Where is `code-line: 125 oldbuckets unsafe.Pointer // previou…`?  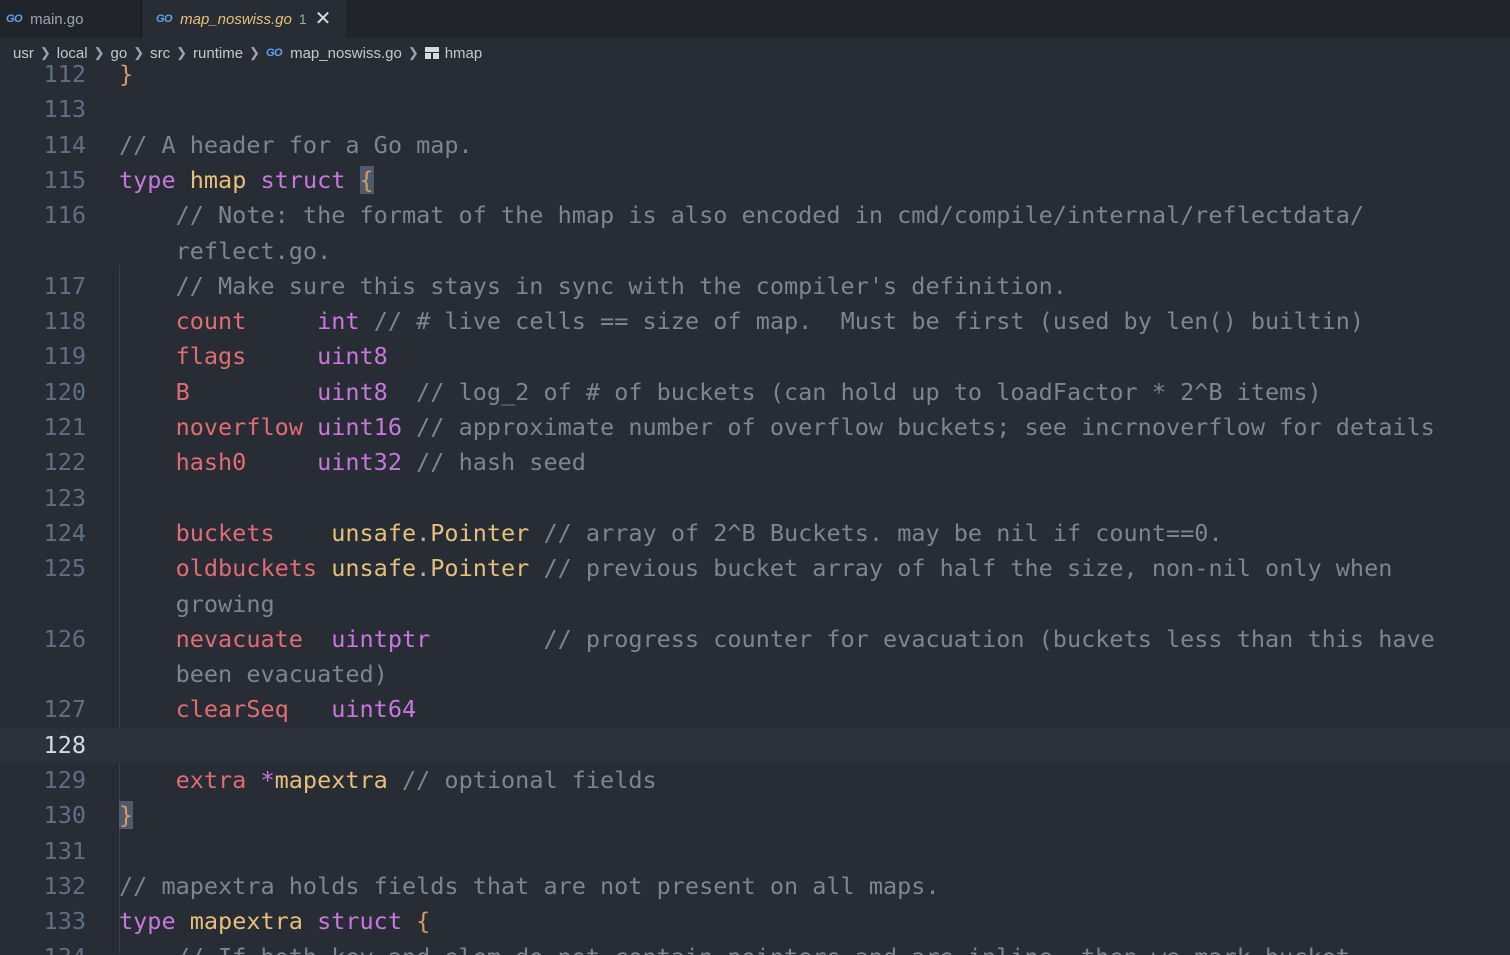
code-line: 125 oldbuckets unsafe.Pointer // previou… is located at coordinates (755, 568).